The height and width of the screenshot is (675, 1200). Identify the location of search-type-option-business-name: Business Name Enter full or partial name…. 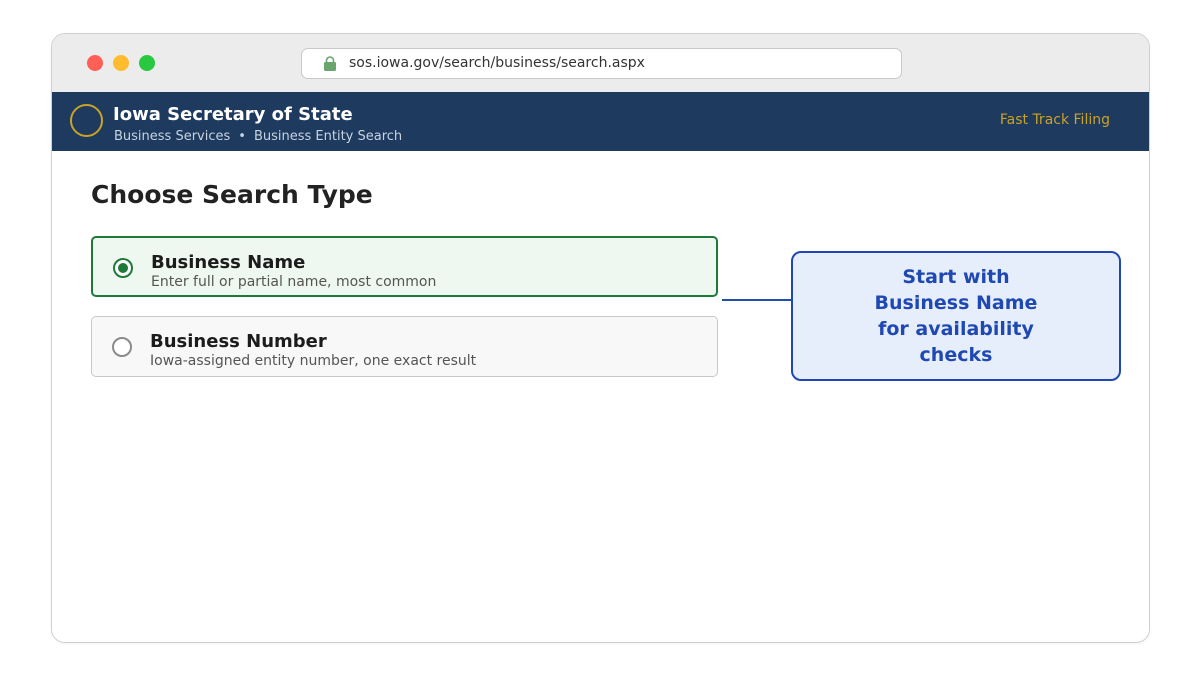
(404, 266).